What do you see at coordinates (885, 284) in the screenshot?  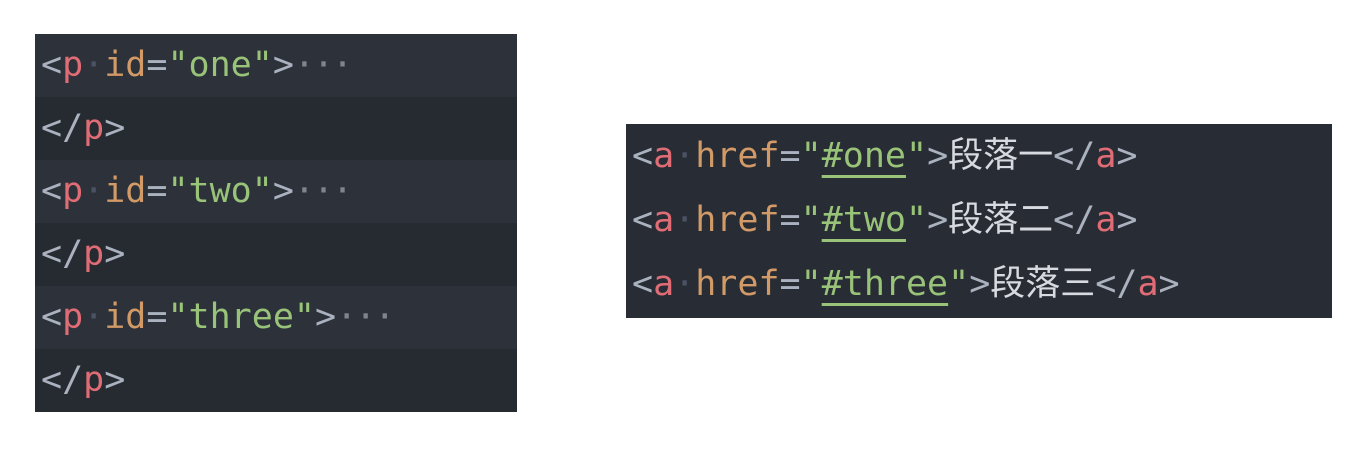 I see `href-link: #three` at bounding box center [885, 284].